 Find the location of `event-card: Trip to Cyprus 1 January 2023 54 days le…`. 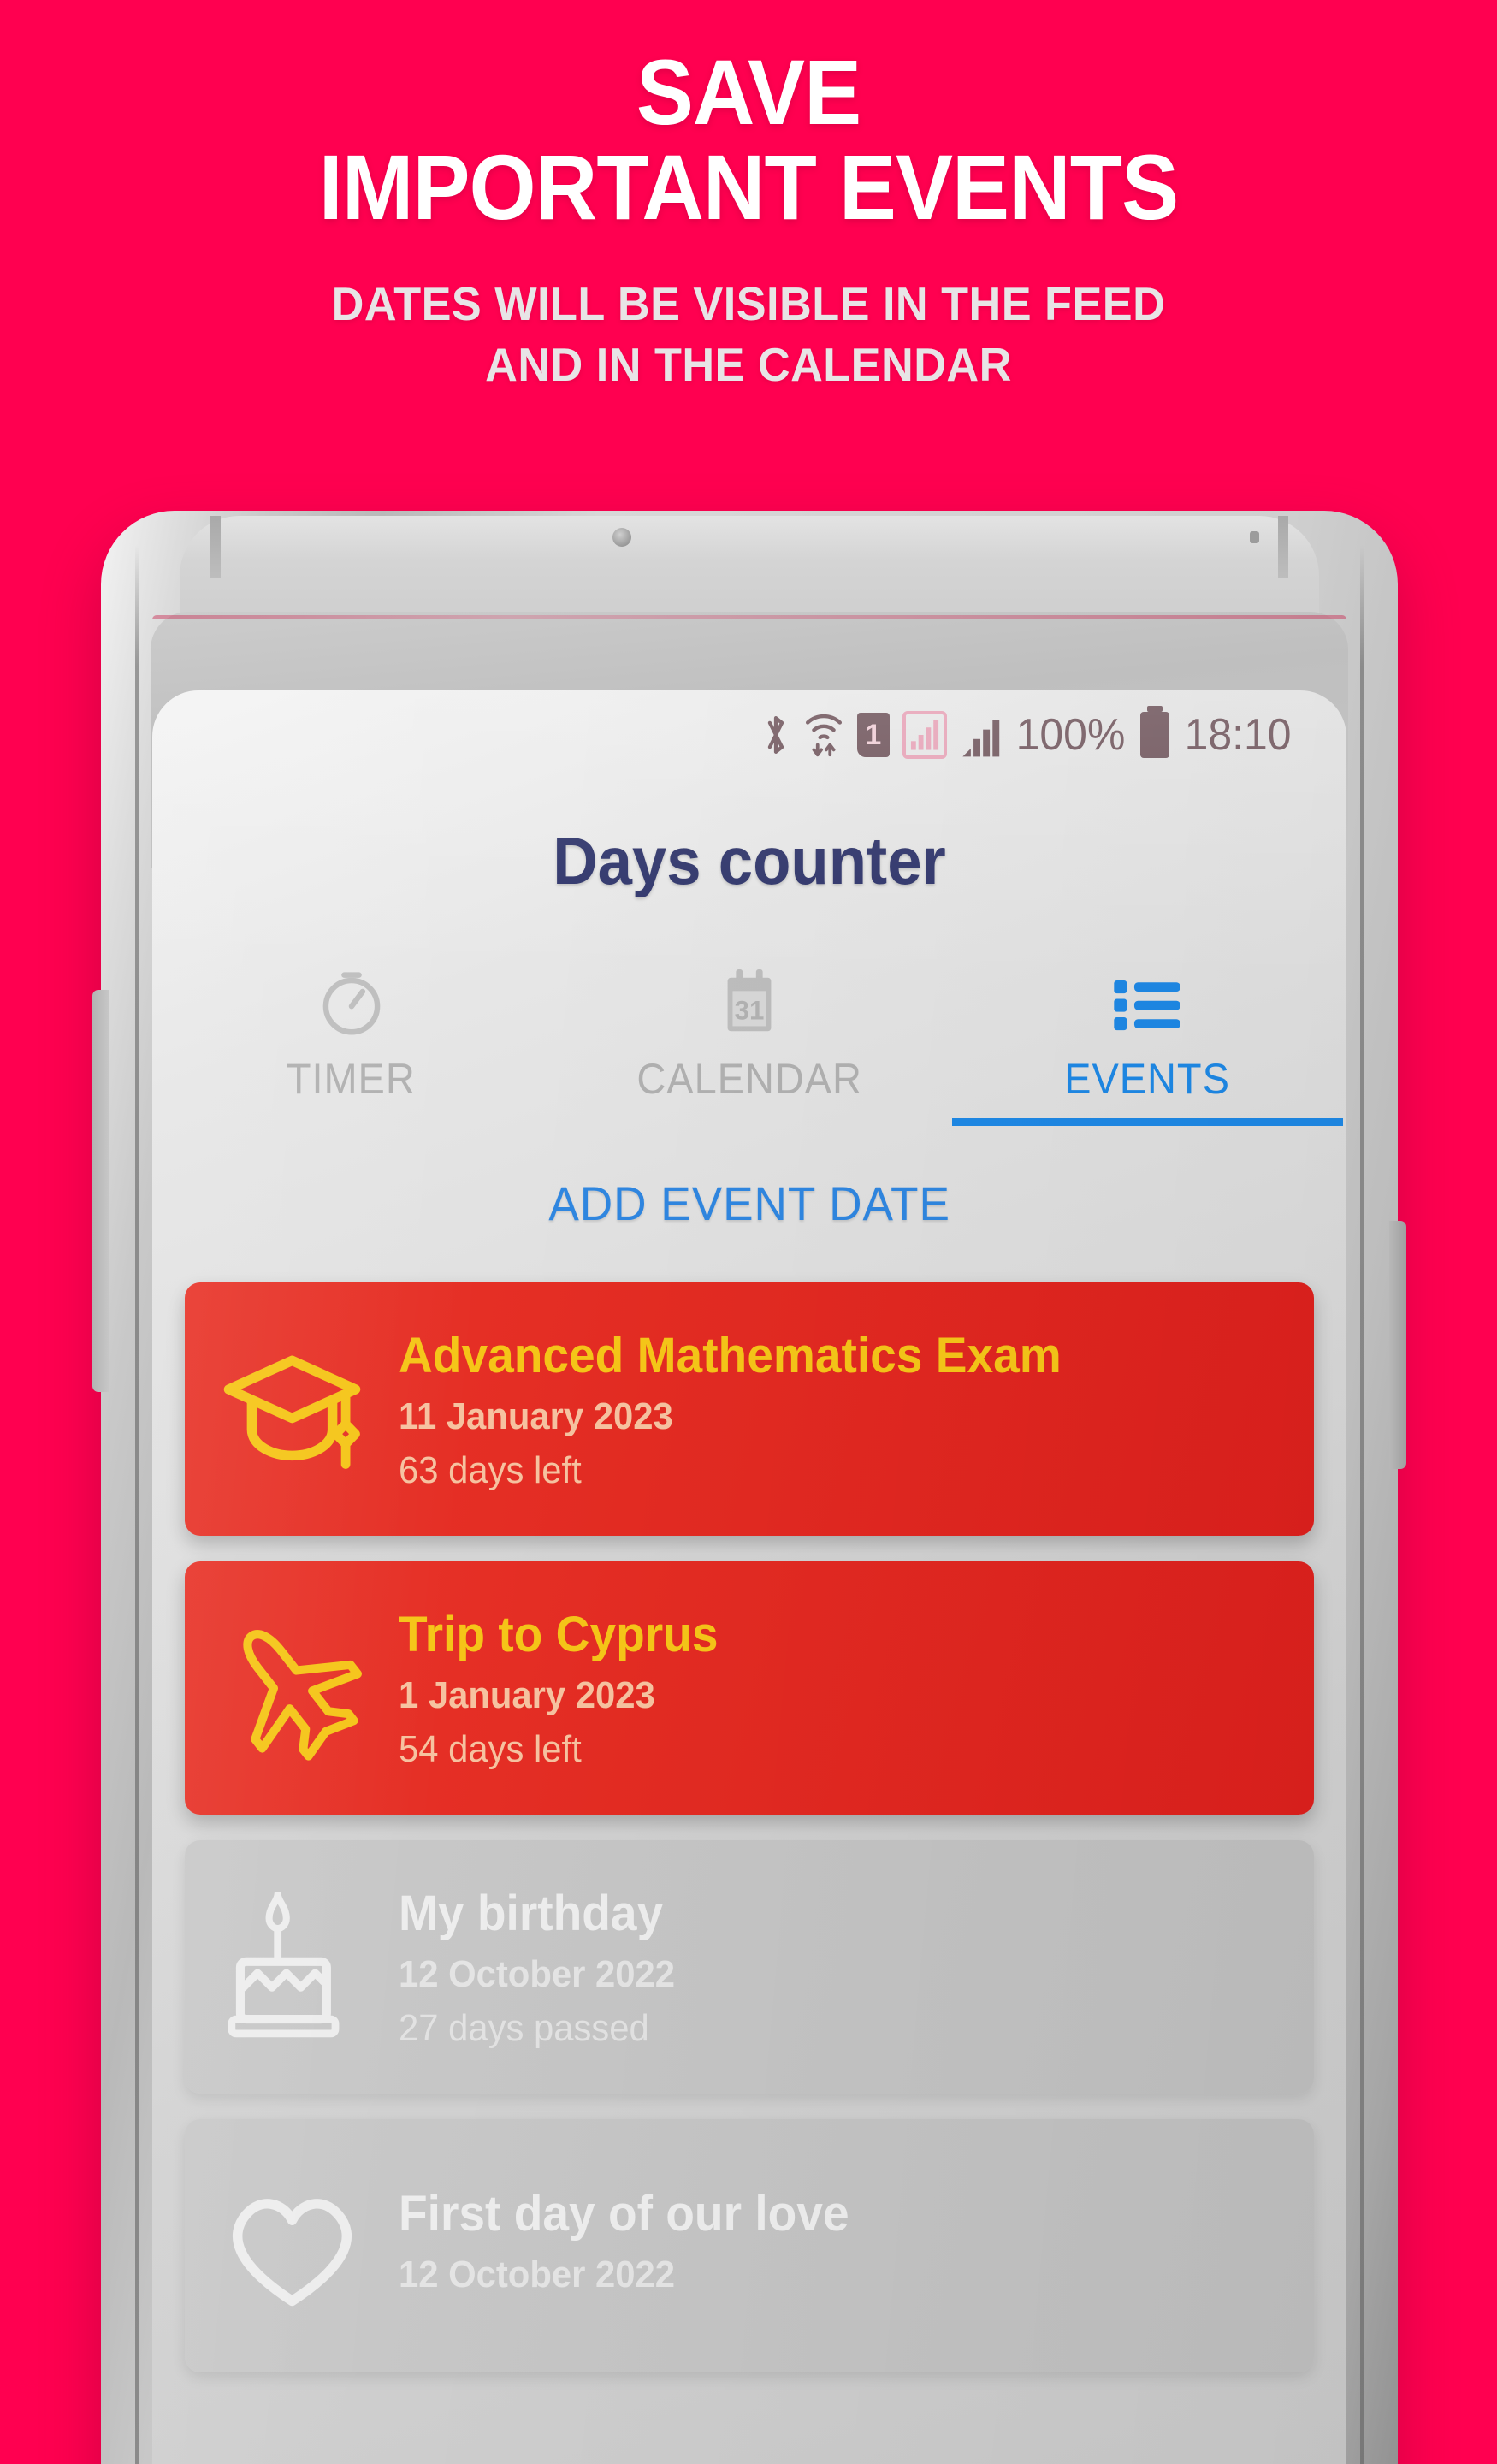

event-card: Trip to Cyprus 1 January 2023 54 days le… is located at coordinates (749, 1688).